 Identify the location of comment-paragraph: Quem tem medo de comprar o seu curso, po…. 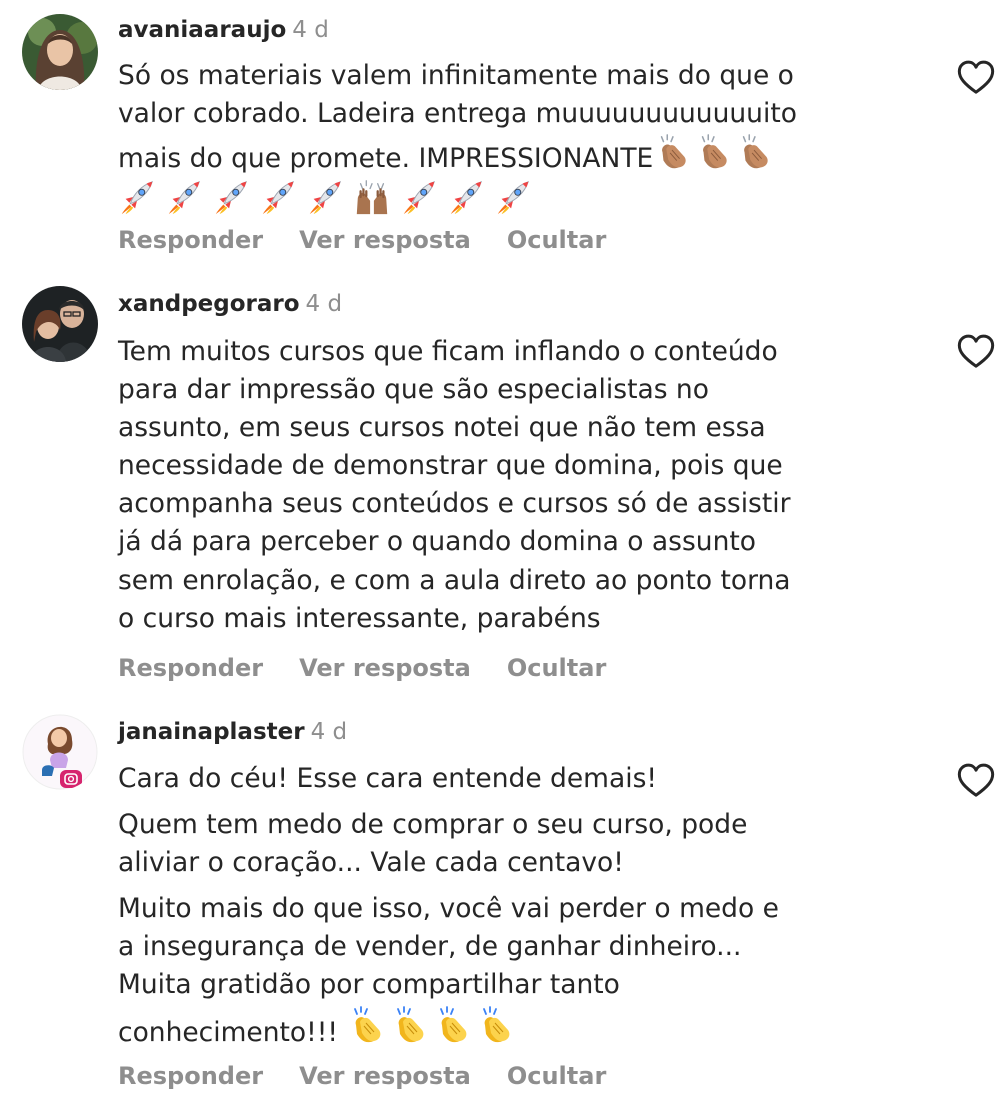
(518, 844).